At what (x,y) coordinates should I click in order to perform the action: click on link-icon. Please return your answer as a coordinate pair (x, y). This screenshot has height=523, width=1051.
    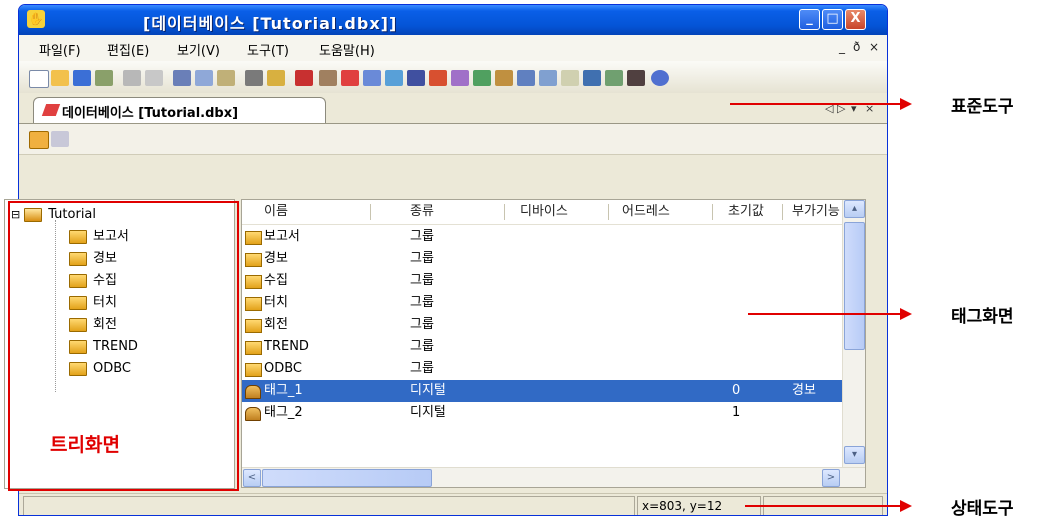
    Looking at the image, I should click on (548, 78).